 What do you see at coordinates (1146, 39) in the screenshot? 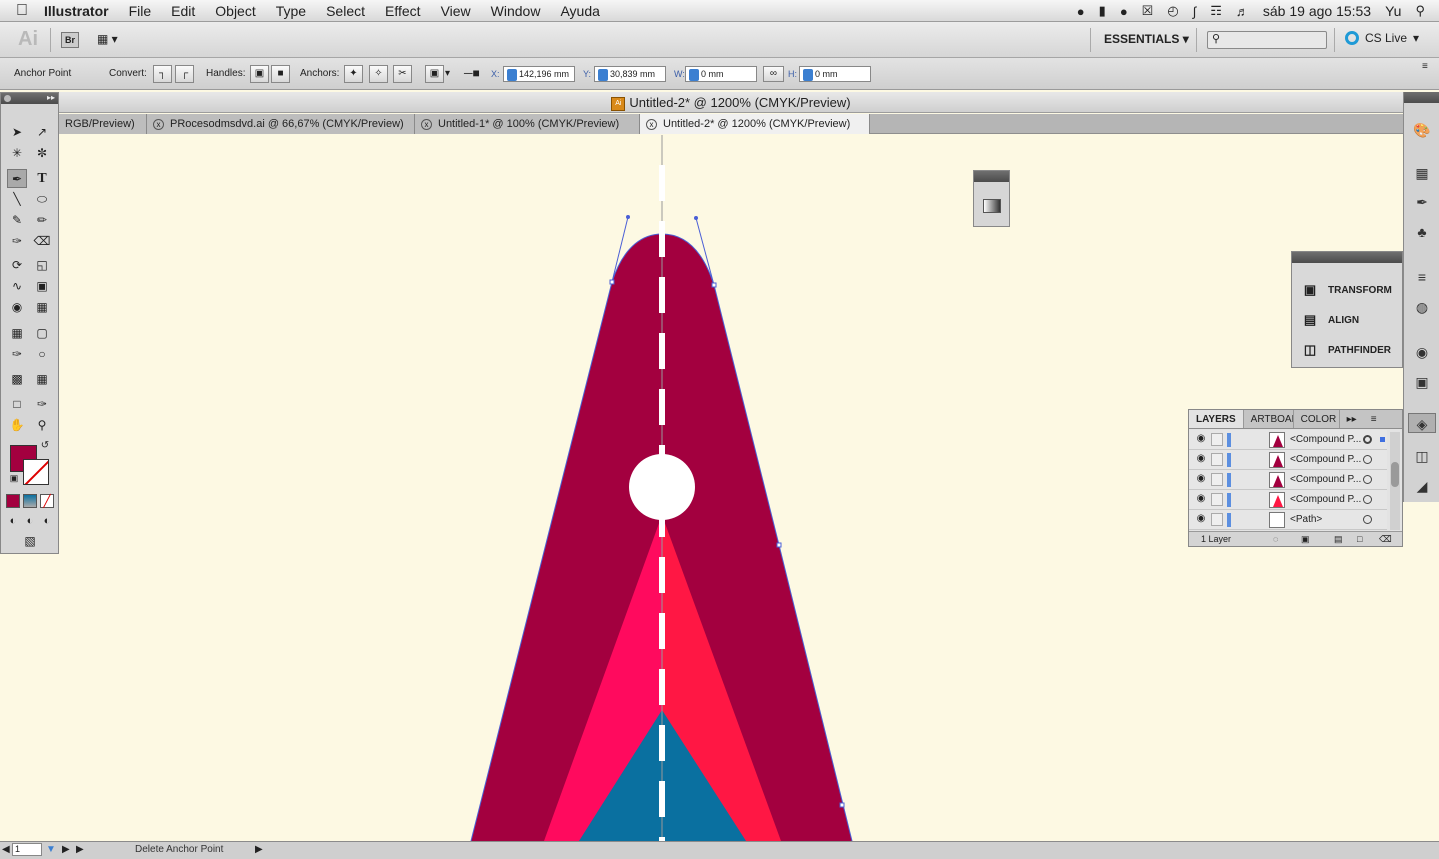
I see `workspace-switcher: ESSENTIALS ▾` at bounding box center [1146, 39].